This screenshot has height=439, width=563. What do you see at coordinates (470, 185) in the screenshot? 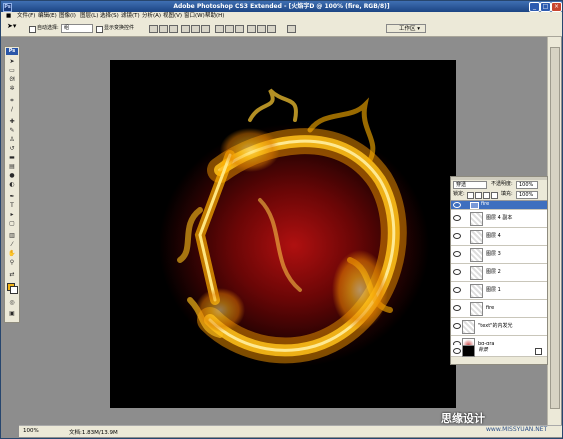
I see `blend-mode-dropdown: 穿透` at bounding box center [470, 185].